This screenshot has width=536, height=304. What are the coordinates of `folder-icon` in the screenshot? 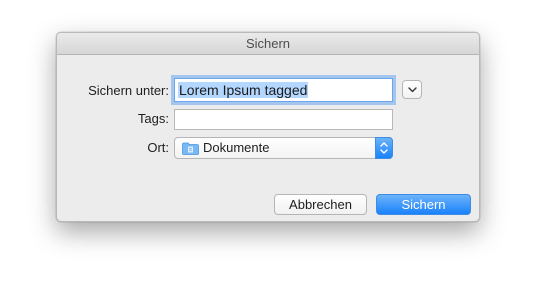 It's located at (190, 148).